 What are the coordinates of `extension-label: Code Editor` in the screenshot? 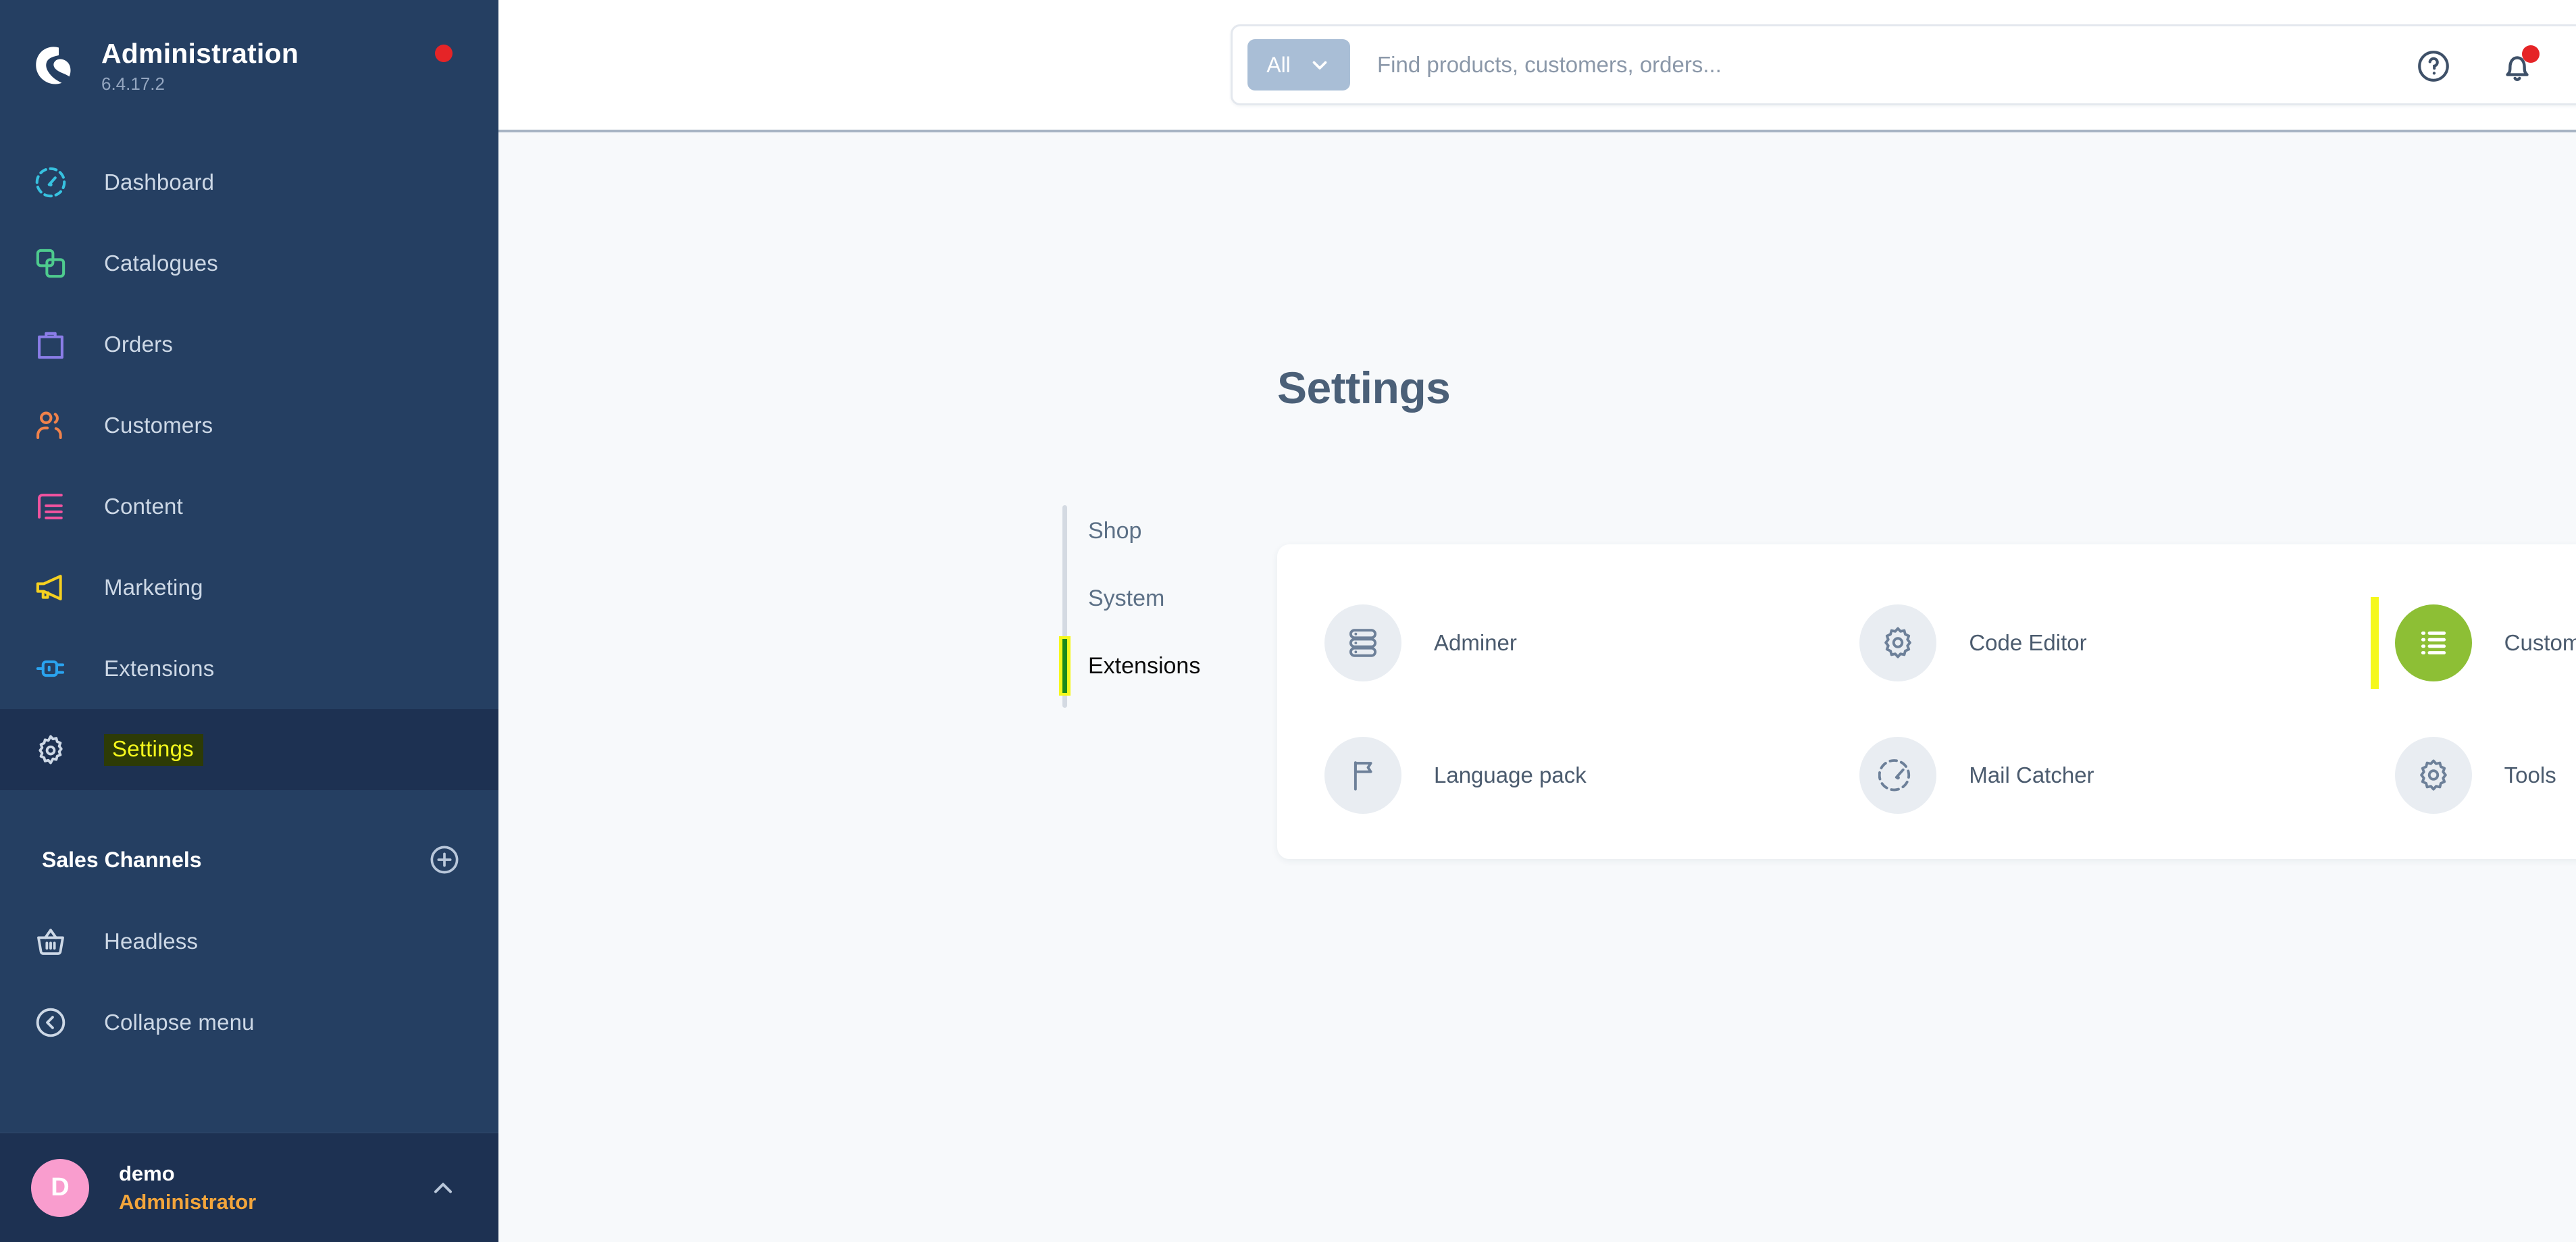 It's located at (2028, 642).